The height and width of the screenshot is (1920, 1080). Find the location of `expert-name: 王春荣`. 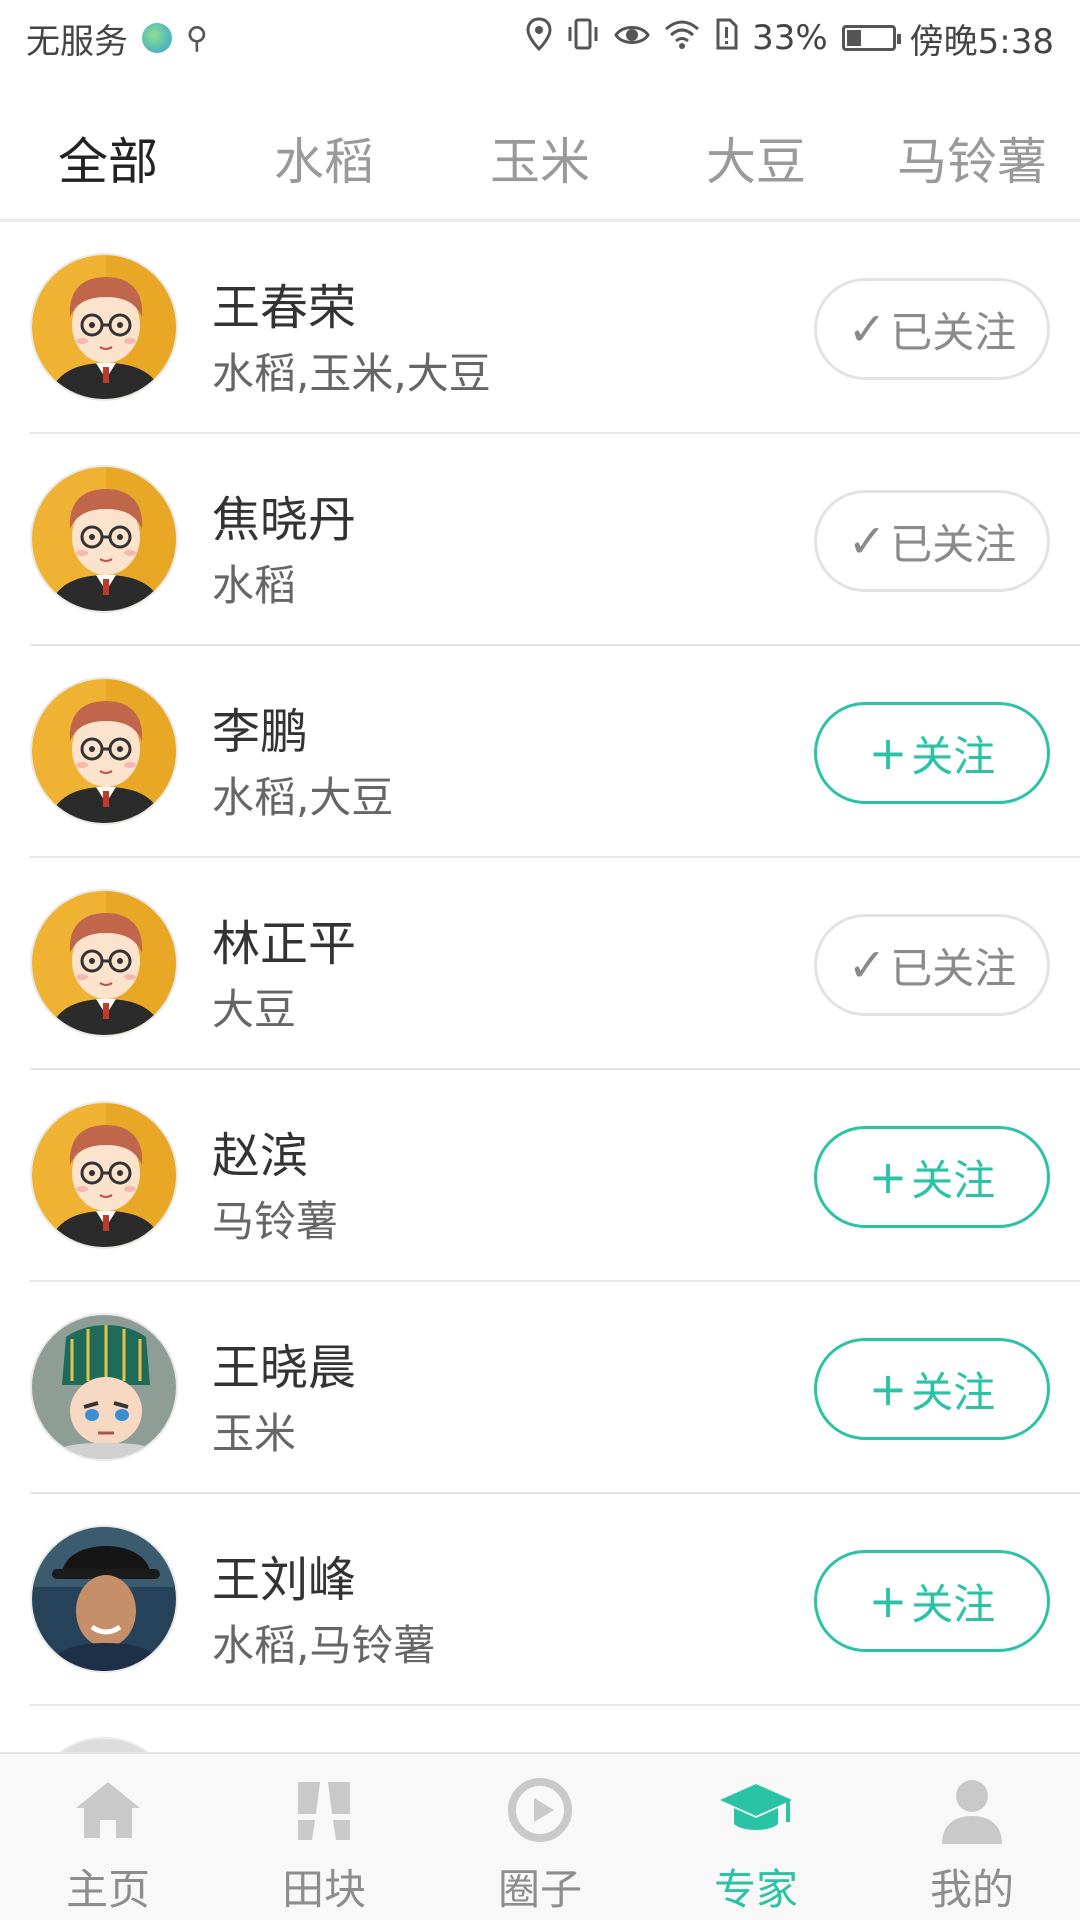

expert-name: 王春荣 is located at coordinates (284, 308).